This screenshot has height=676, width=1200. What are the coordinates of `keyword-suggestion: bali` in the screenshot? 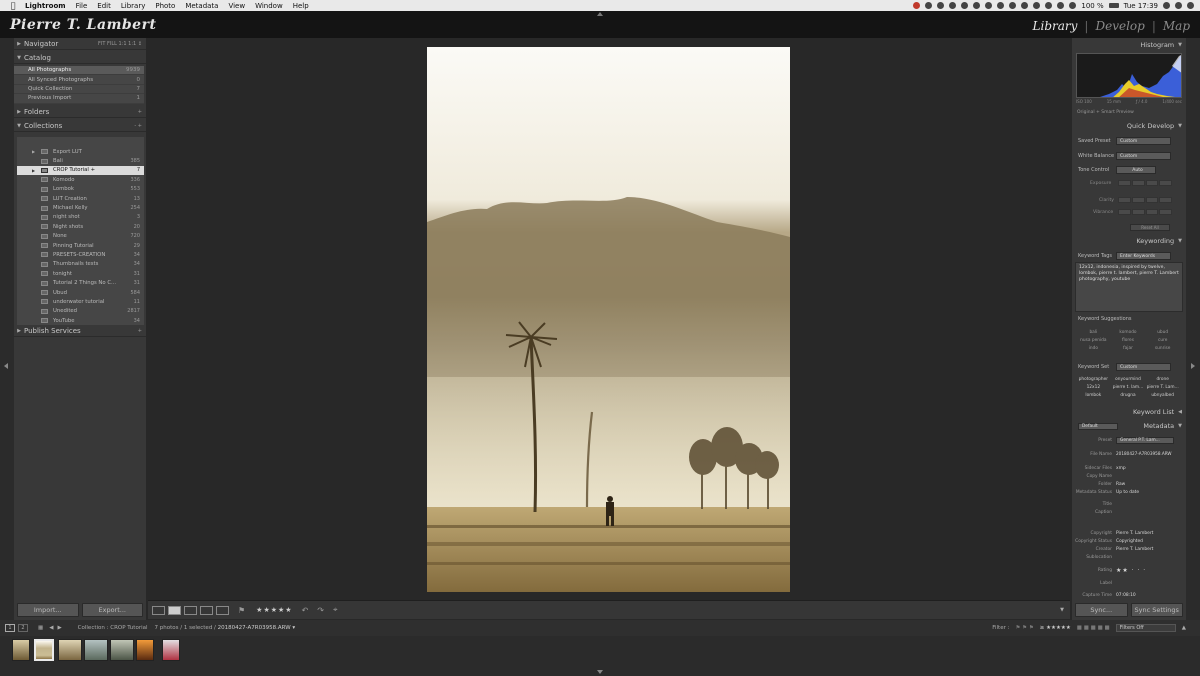 It's located at (1093, 332).